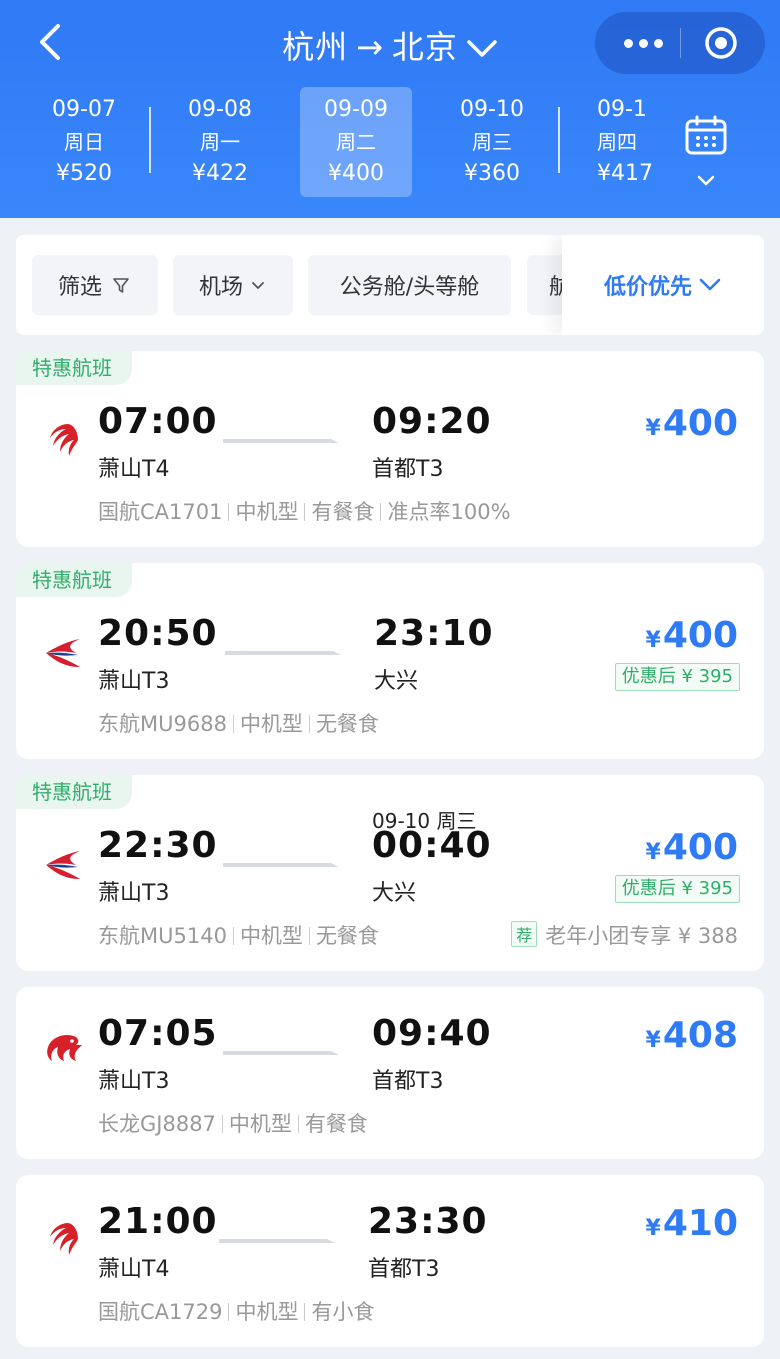 The height and width of the screenshot is (1359, 780). I want to click on departure-time: 07:00, so click(158, 421).